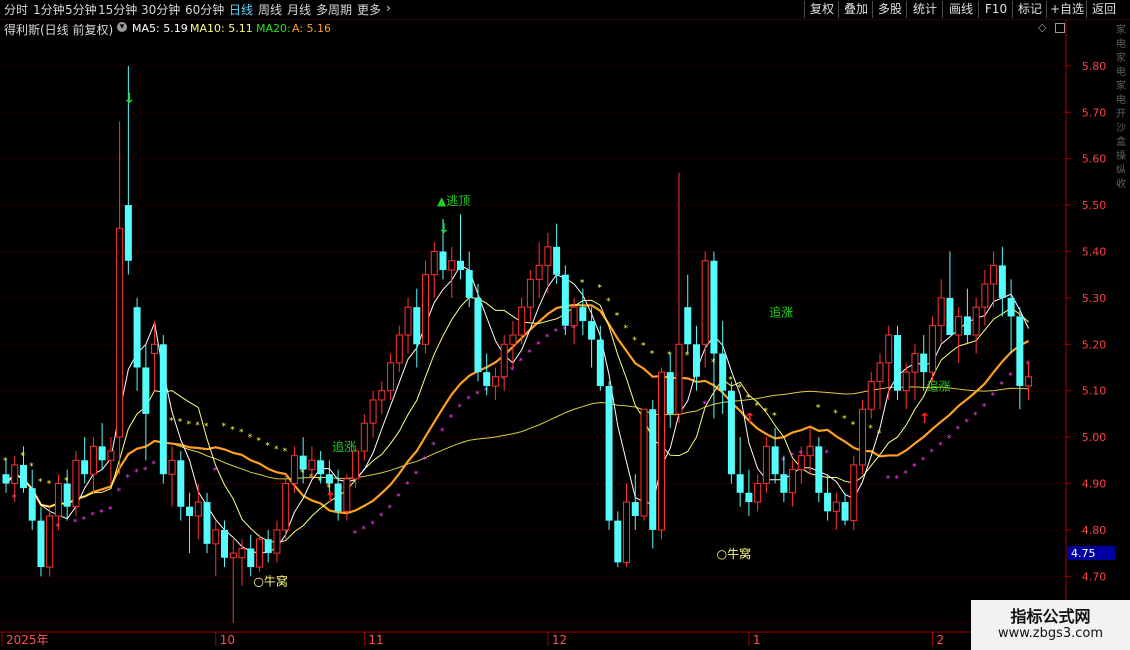 This screenshot has width=1130, height=650. Describe the element at coordinates (1083, 553) in the screenshot. I see `current-price-label: 4.75` at that location.